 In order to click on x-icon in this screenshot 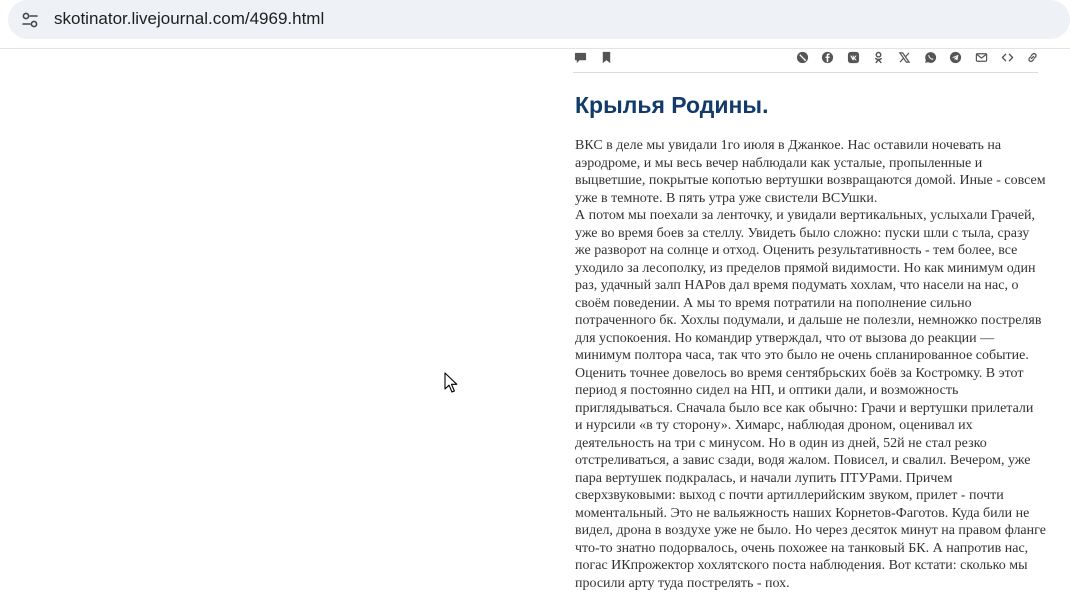, I will do `click(904, 57)`.